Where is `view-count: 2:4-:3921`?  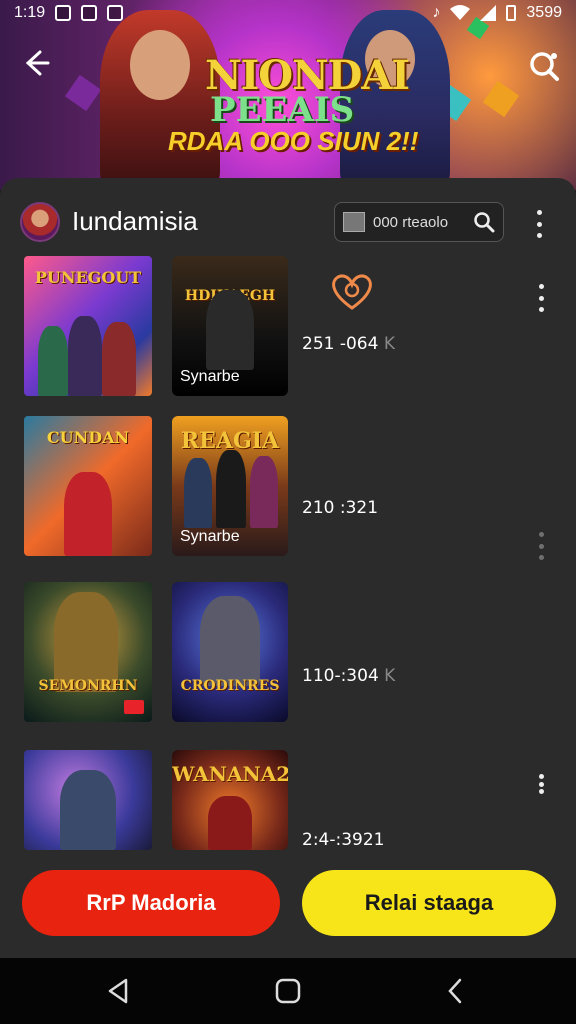 view-count: 2:4-:3921 is located at coordinates (343, 840).